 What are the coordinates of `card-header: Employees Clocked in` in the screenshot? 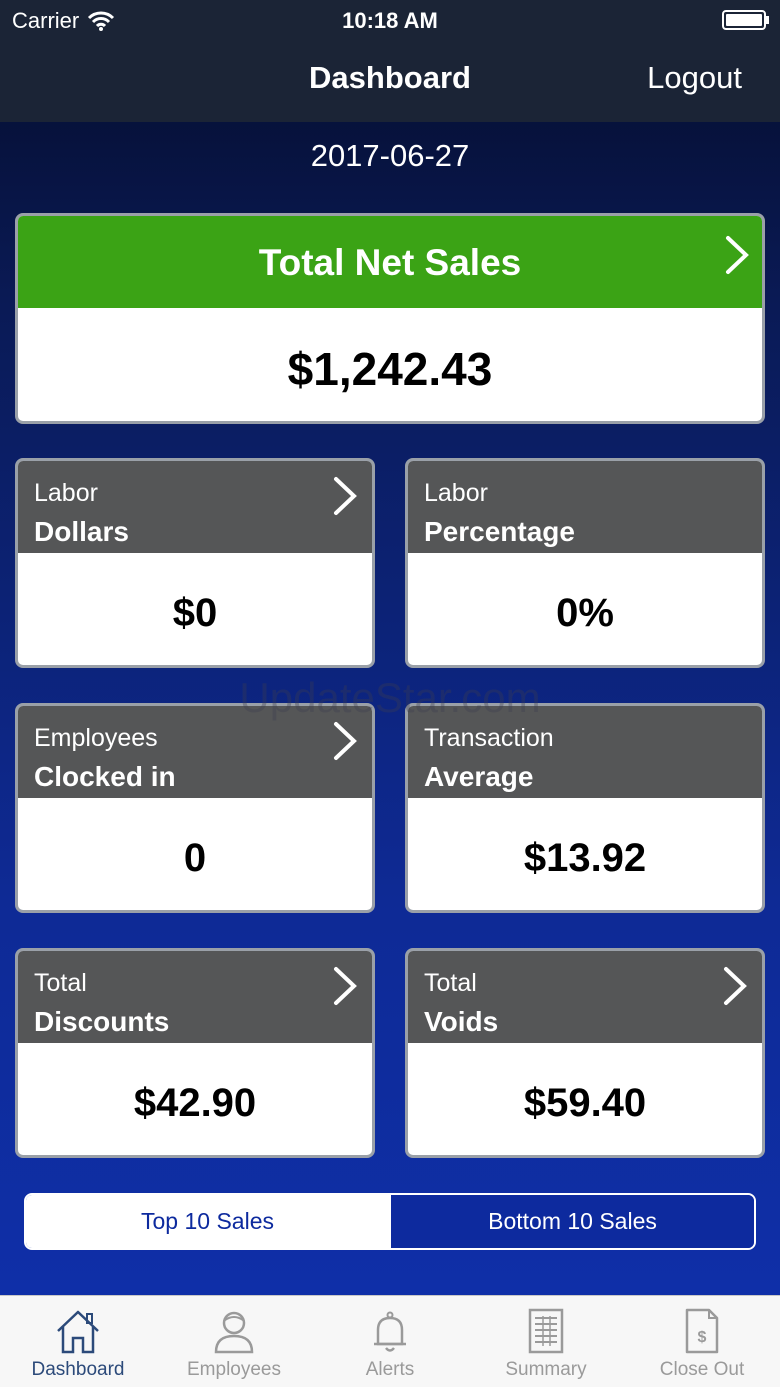 It's located at (195, 752).